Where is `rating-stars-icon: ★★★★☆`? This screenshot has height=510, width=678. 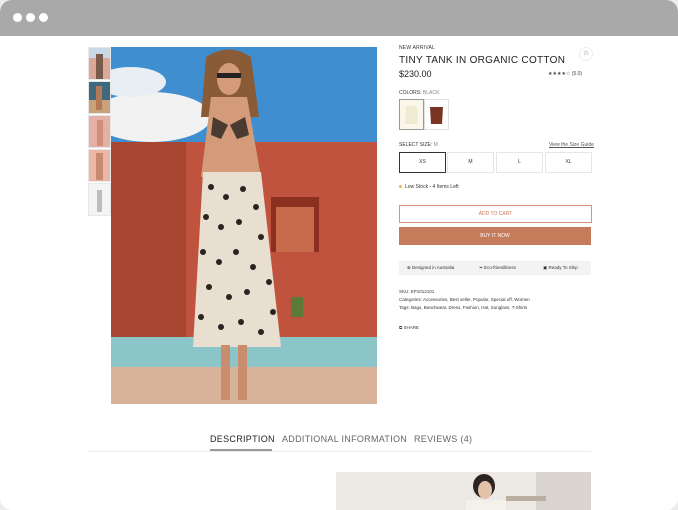 rating-stars-icon: ★★★★☆ is located at coordinates (559, 74).